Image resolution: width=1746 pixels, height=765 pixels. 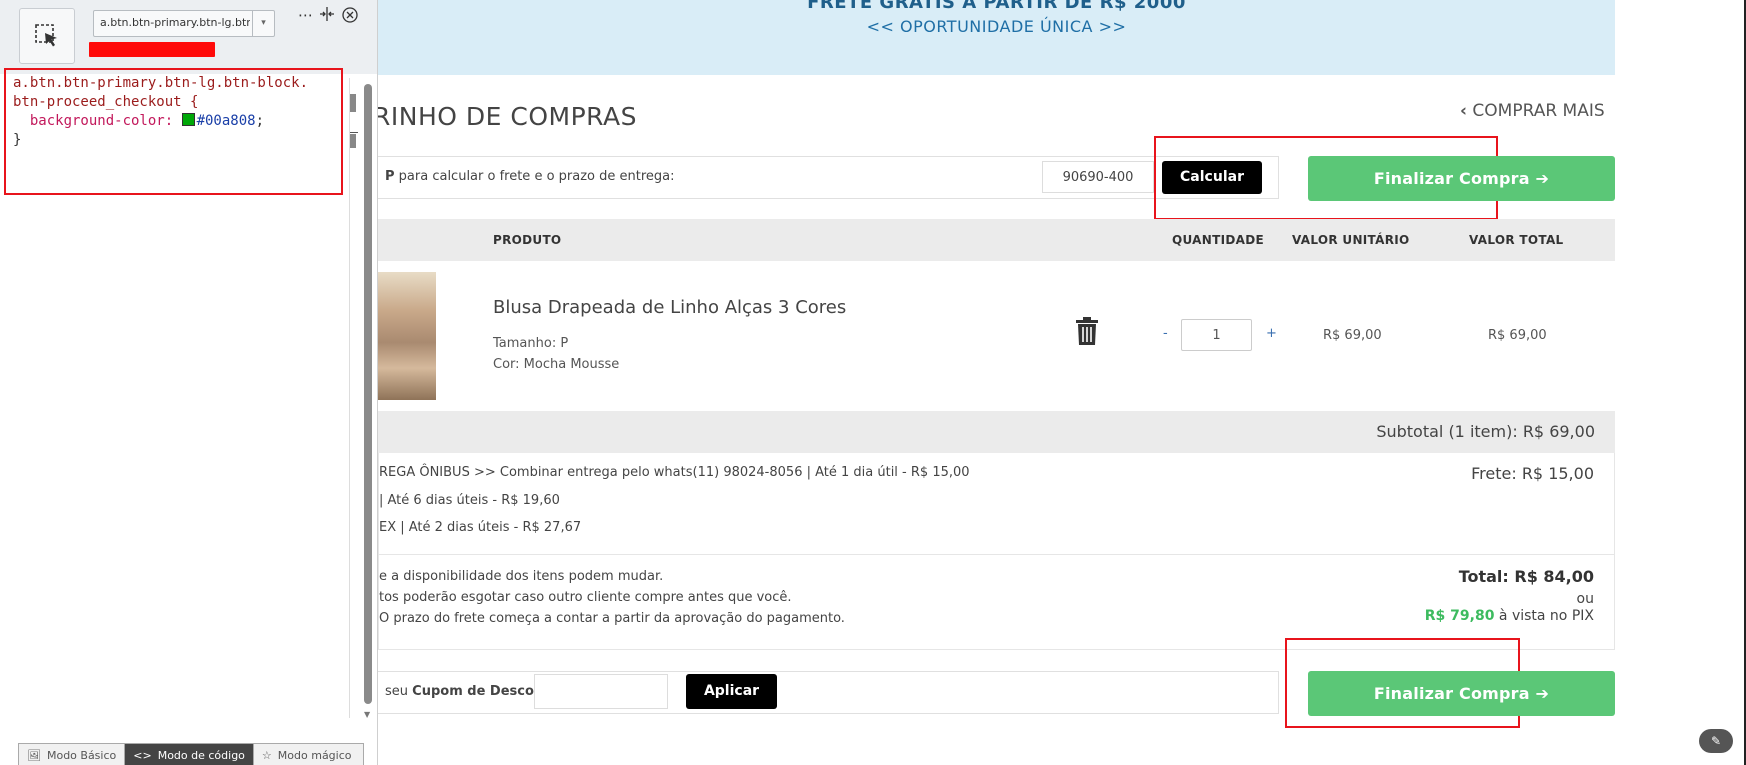 What do you see at coordinates (350, 17) in the screenshot?
I see `close-icon` at bounding box center [350, 17].